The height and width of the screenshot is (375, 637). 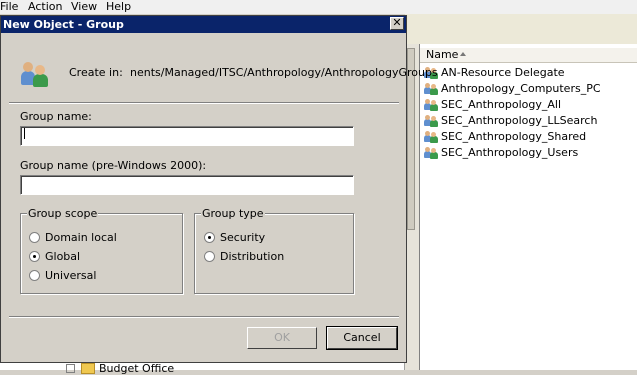 What do you see at coordinates (187, 136) in the screenshot?
I see `group-name-input` at bounding box center [187, 136].